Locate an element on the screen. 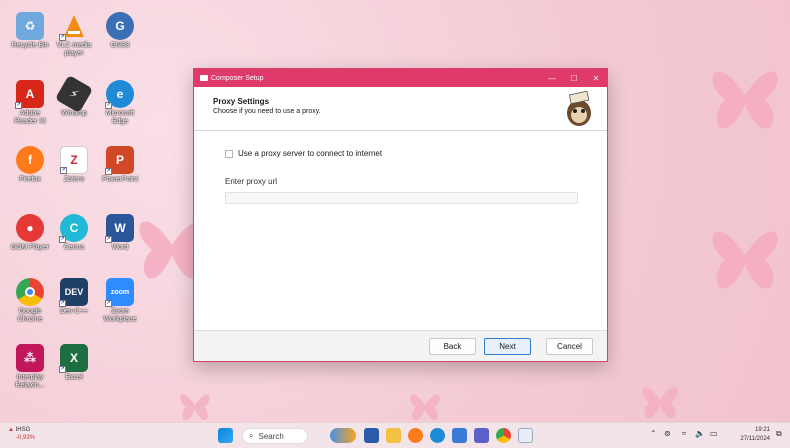 The image size is (790, 448). cancel-button: Cancel is located at coordinates (569, 346).